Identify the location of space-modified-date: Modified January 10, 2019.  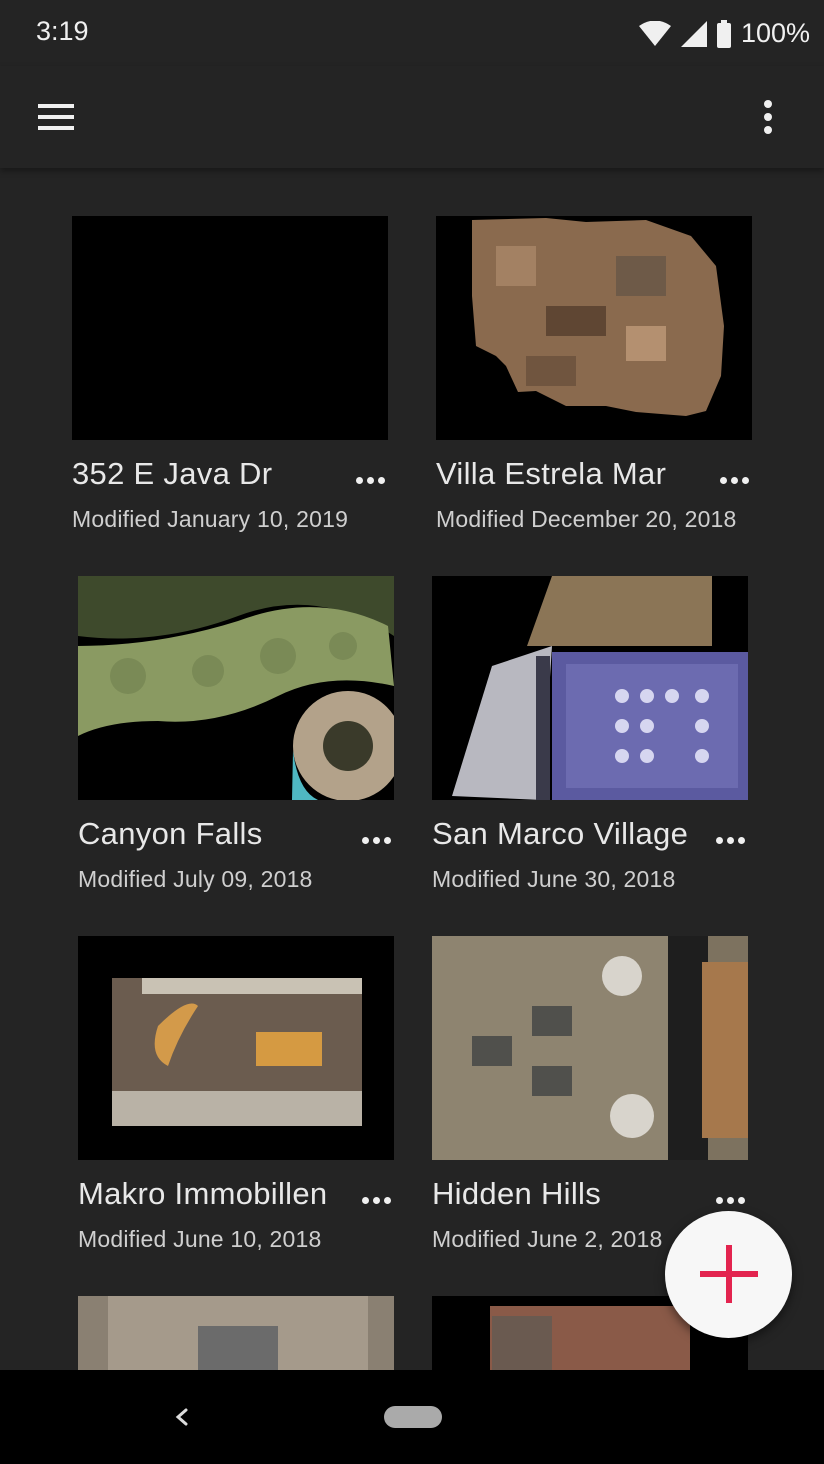
(210, 519).